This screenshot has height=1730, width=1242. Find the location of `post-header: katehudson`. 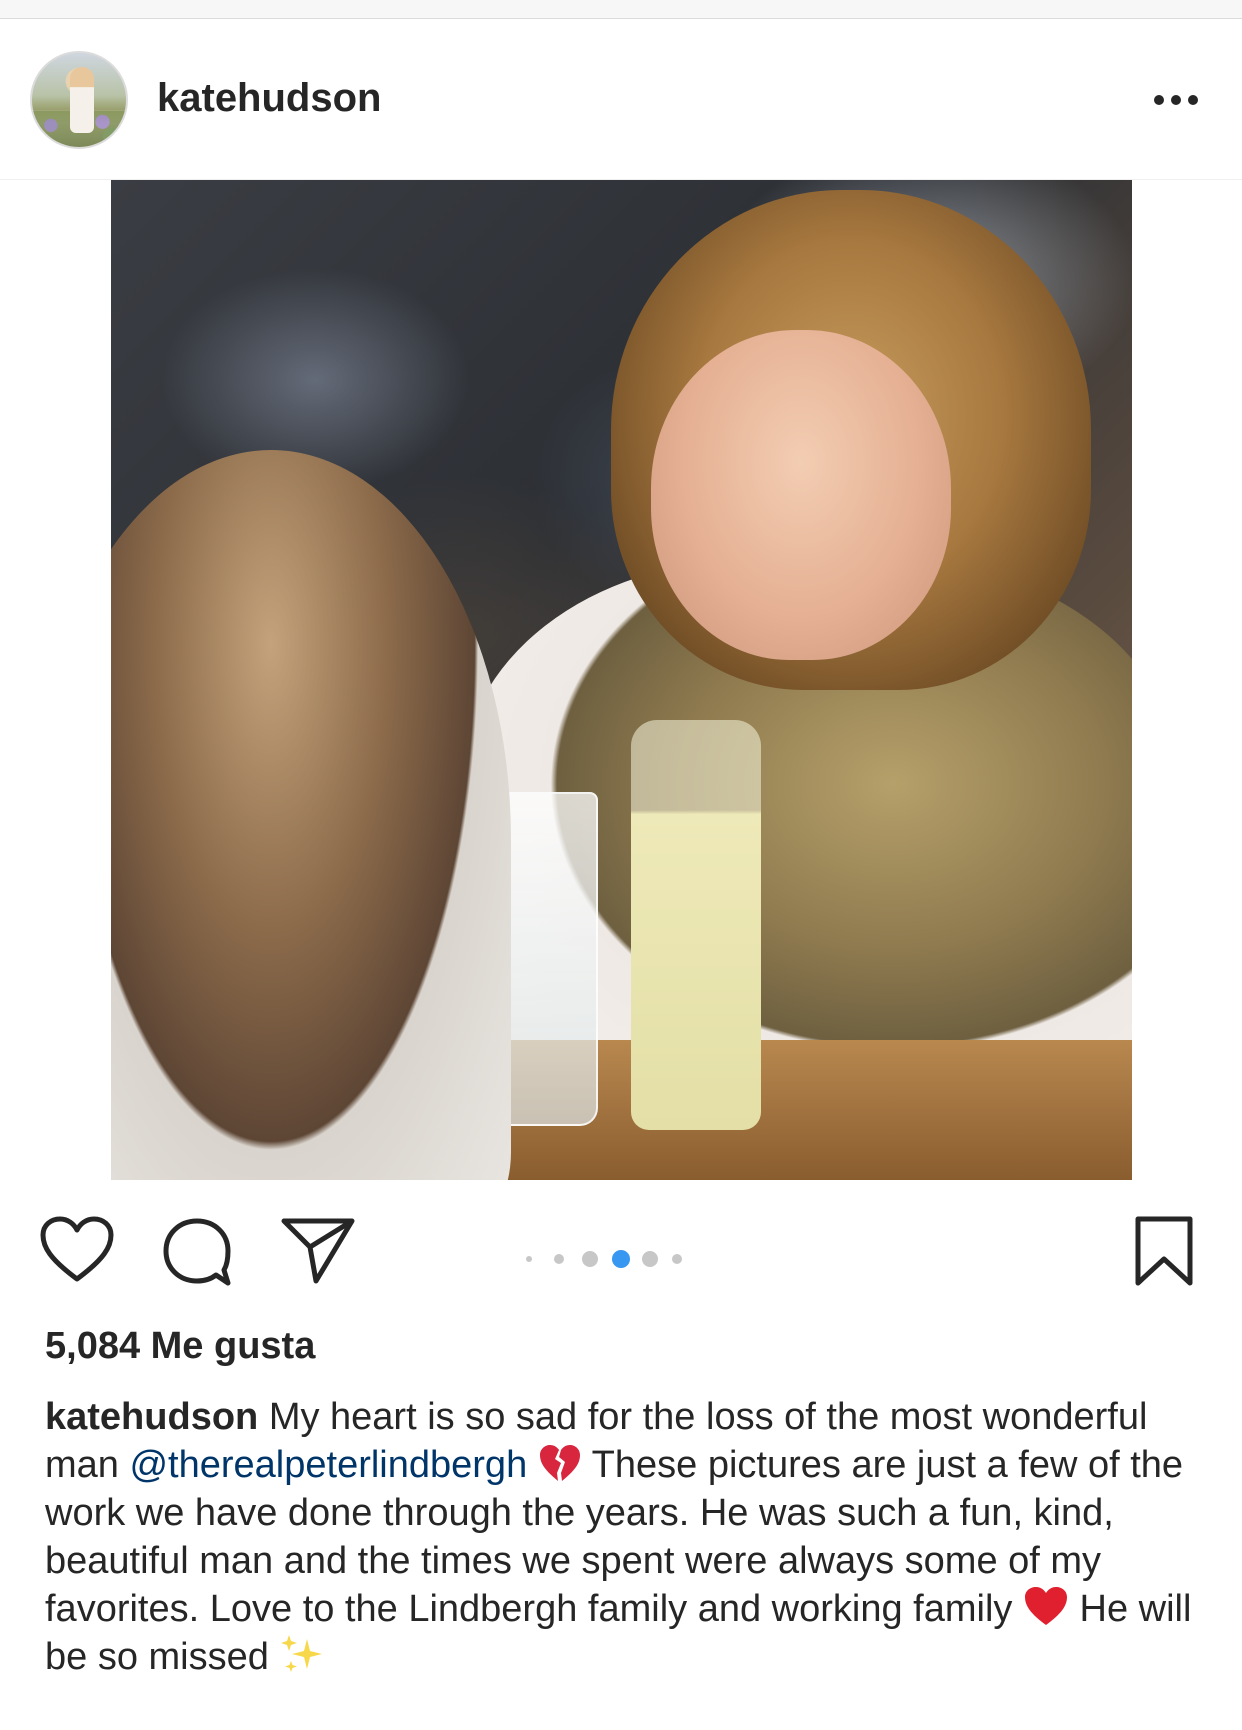

post-header: katehudson is located at coordinates (621, 99).